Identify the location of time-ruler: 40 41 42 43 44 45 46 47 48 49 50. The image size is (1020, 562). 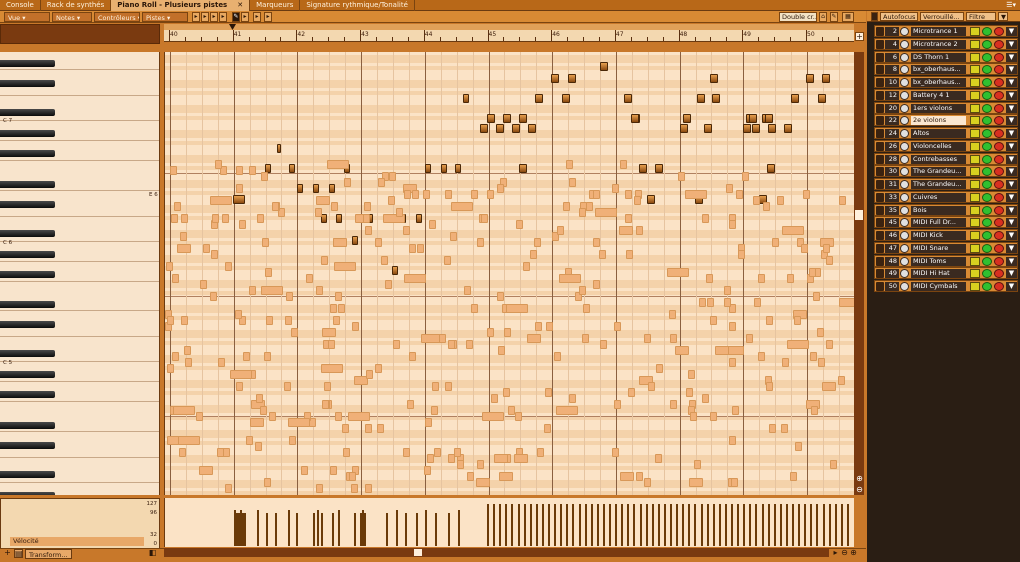
(509, 36).